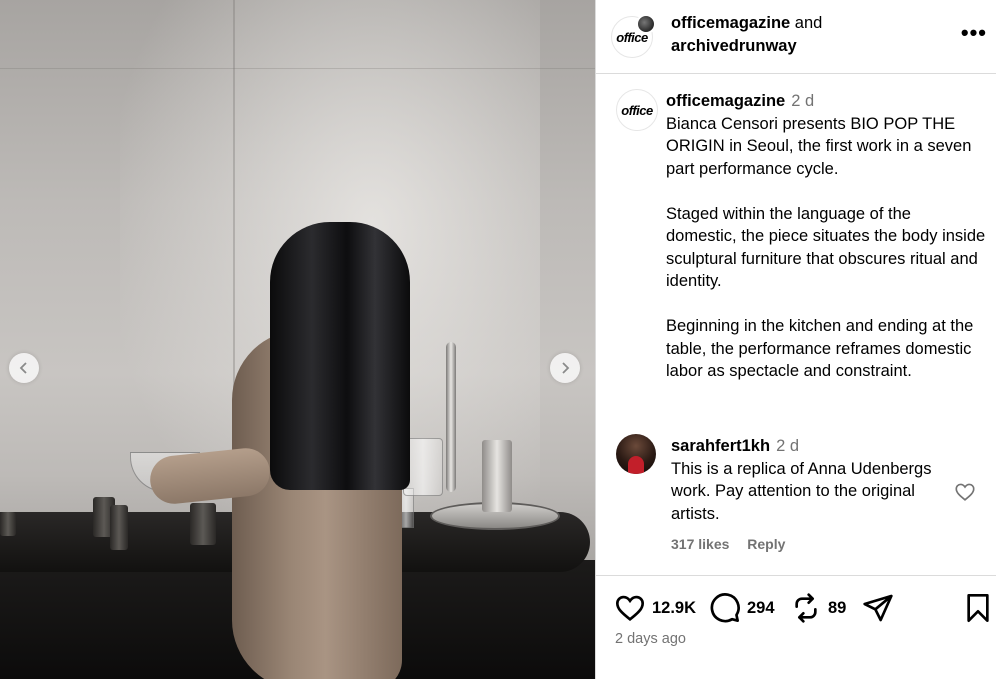 Image resolution: width=996 pixels, height=679 pixels. I want to click on comment-meta: 317 likes Reply, so click(735, 544).